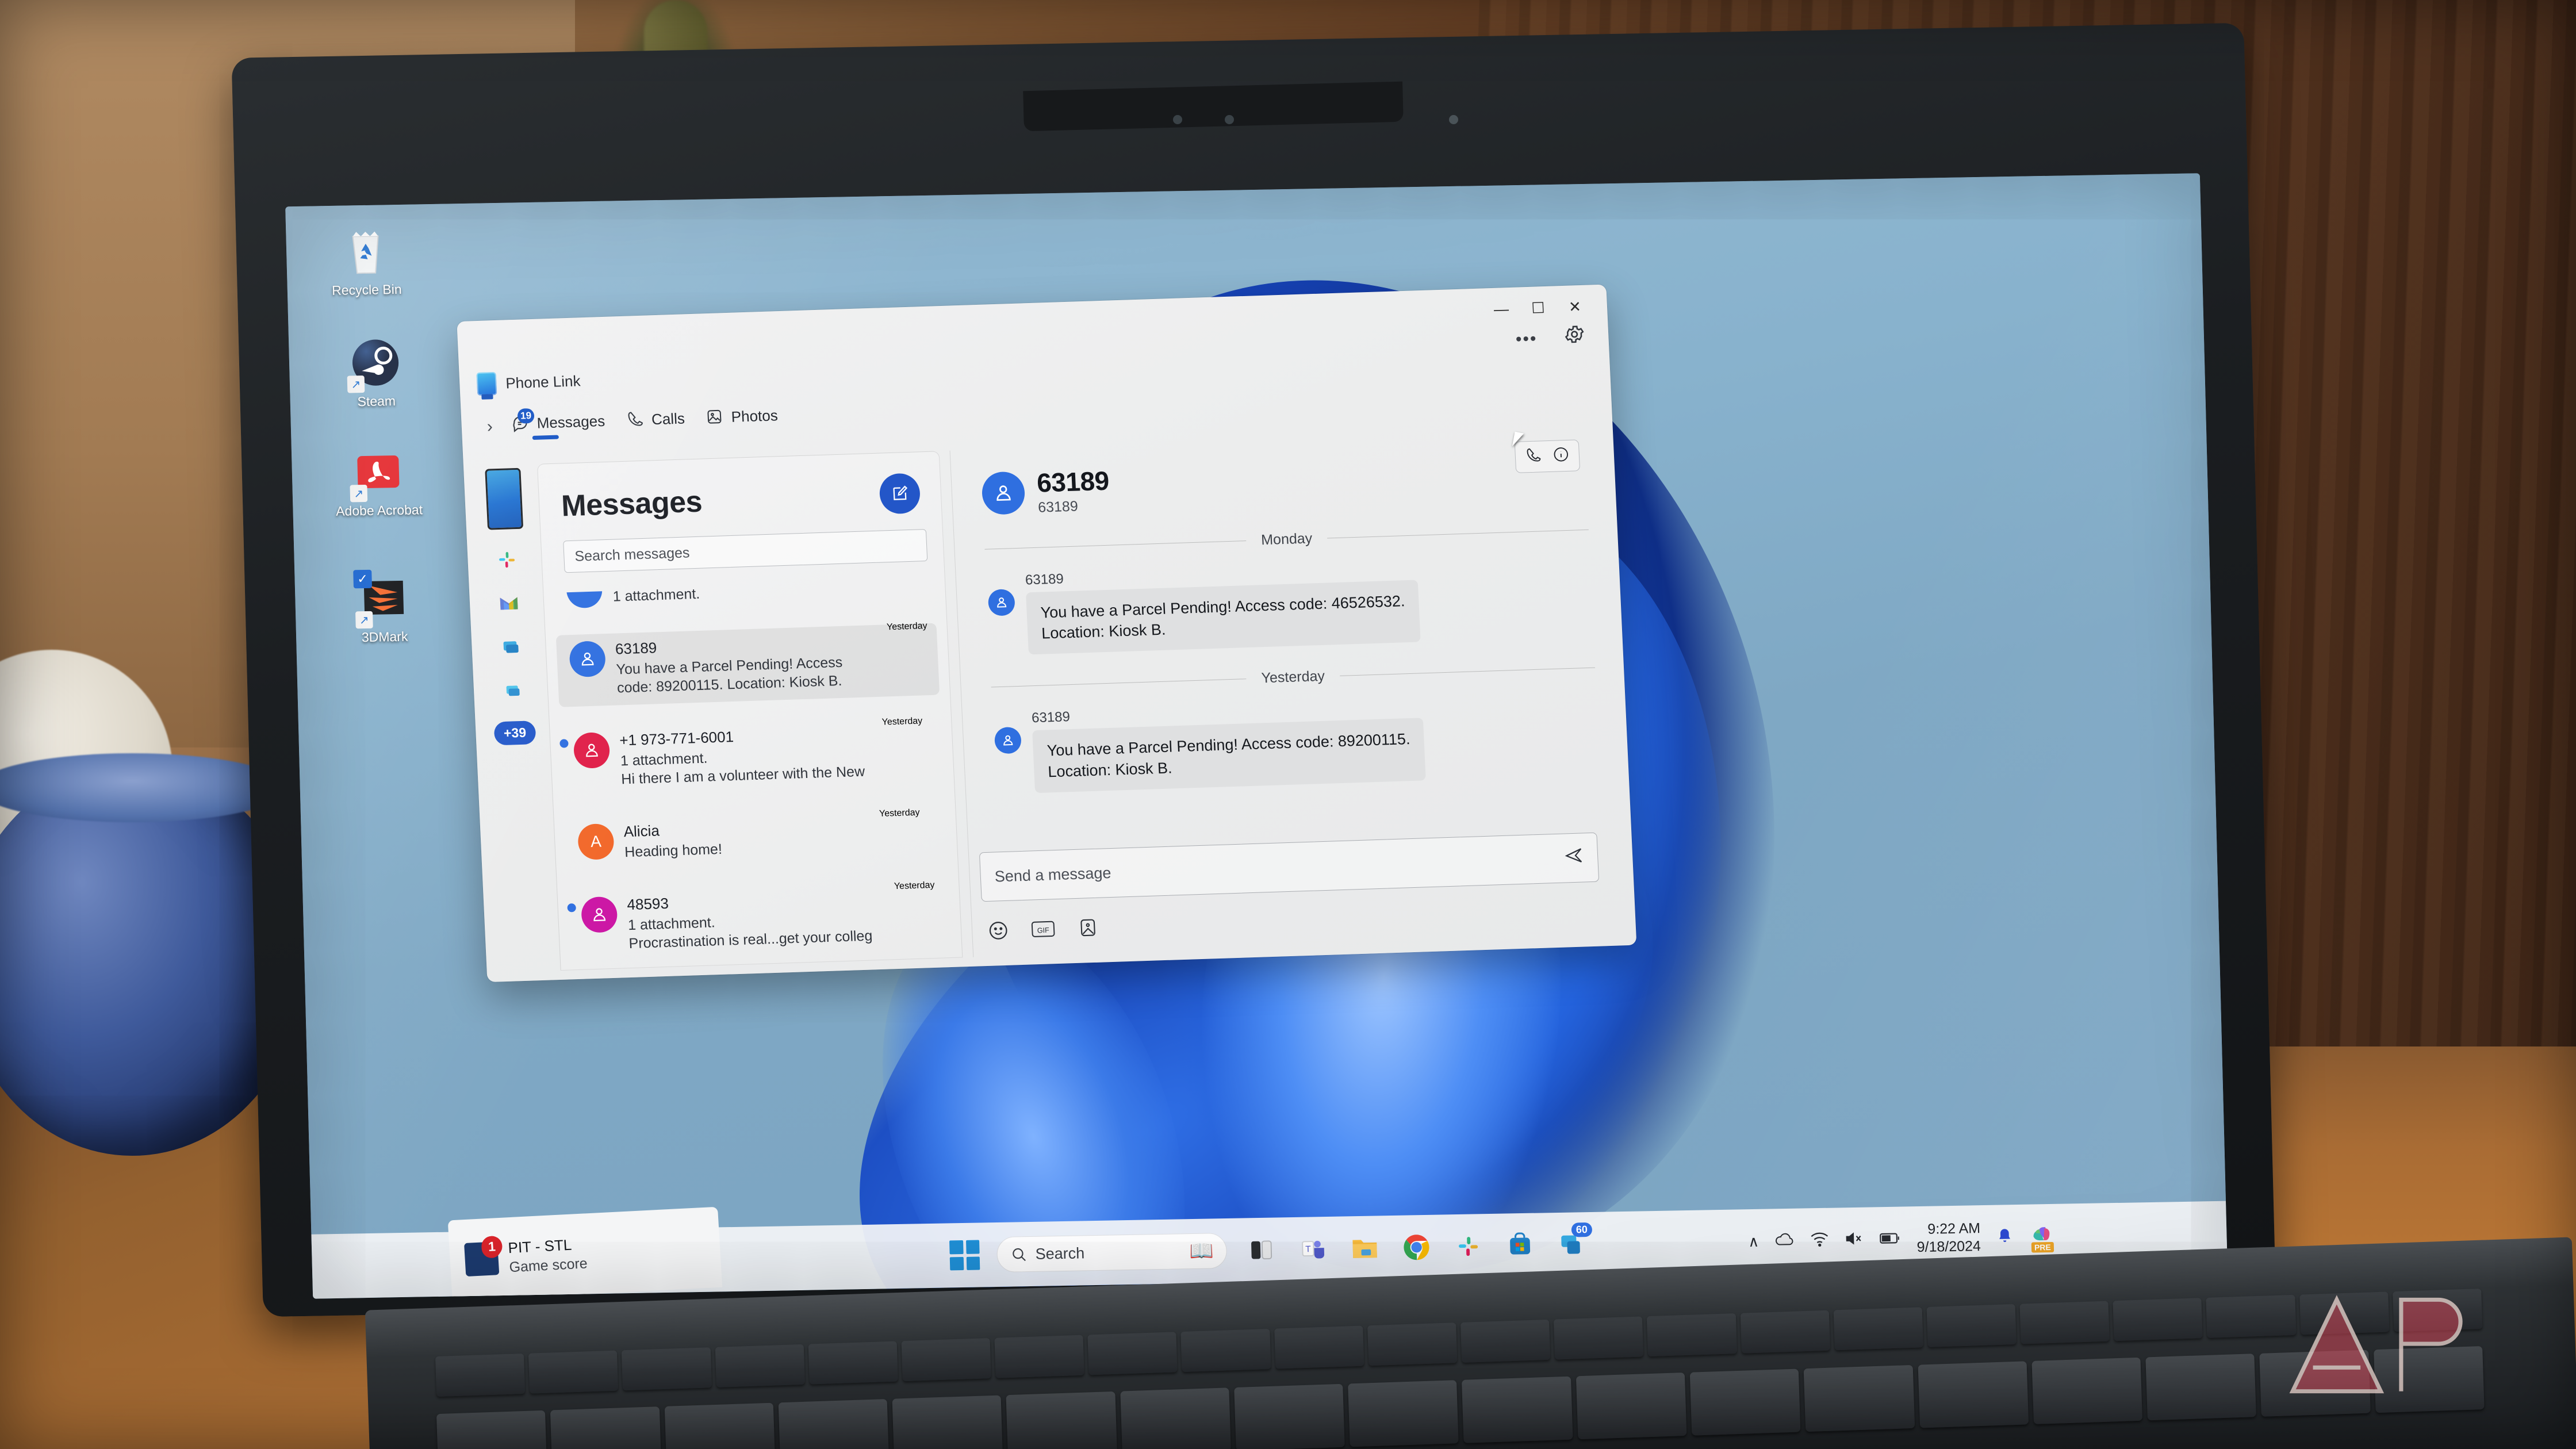 The image size is (2576, 1449). What do you see at coordinates (383, 607) in the screenshot?
I see `desktop-icon-3dmark: ✓ ↗ 3DMark` at bounding box center [383, 607].